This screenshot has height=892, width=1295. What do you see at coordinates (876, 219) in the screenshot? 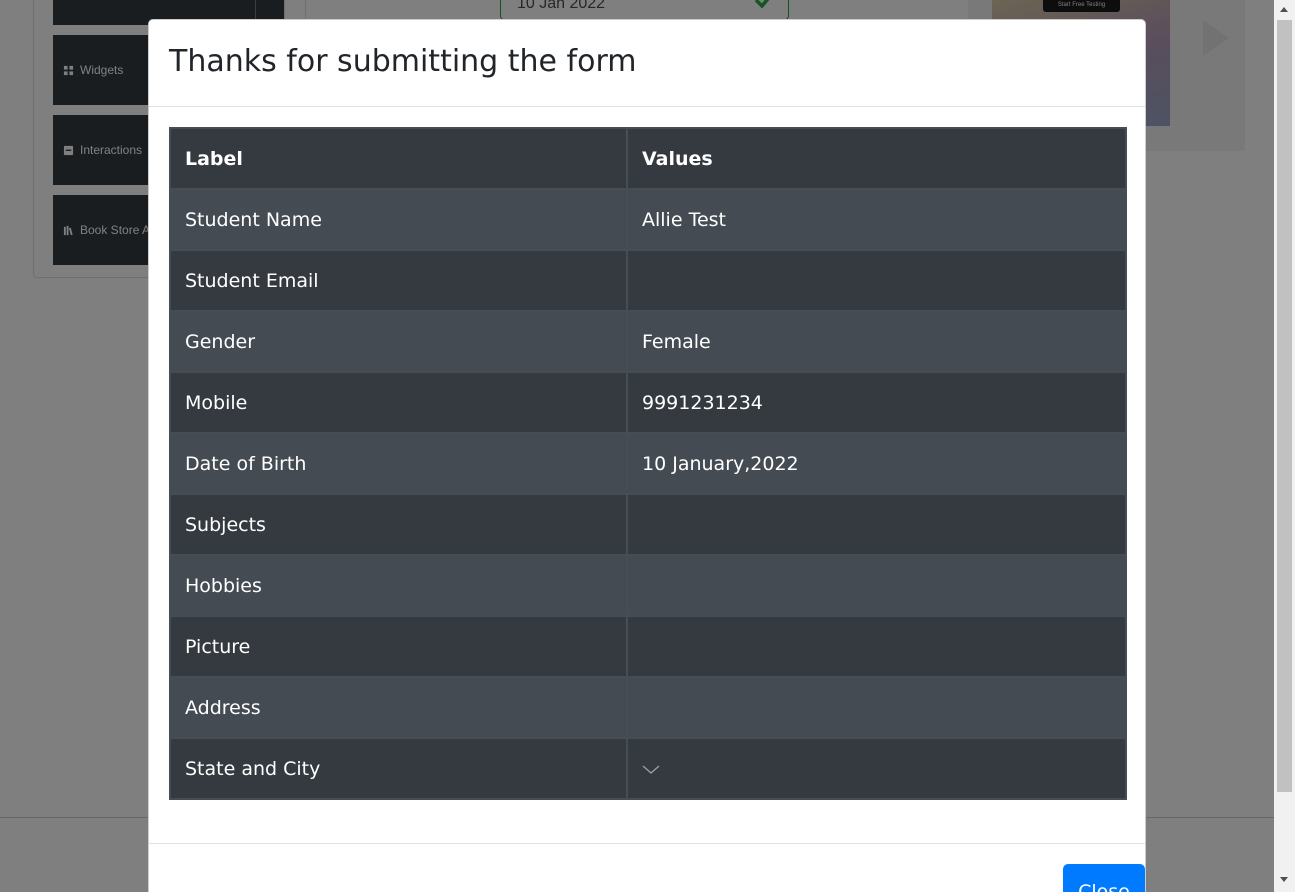
I see `row-value: Allie Test` at bounding box center [876, 219].